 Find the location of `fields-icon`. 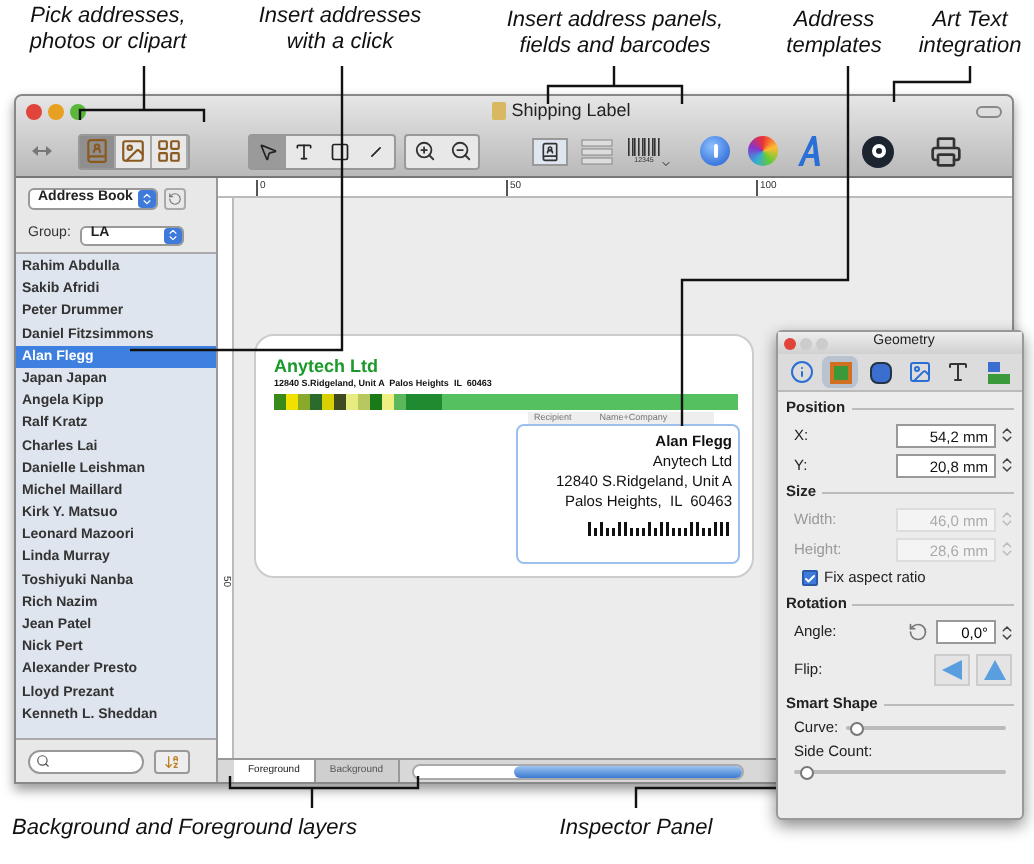

fields-icon is located at coordinates (598, 151).